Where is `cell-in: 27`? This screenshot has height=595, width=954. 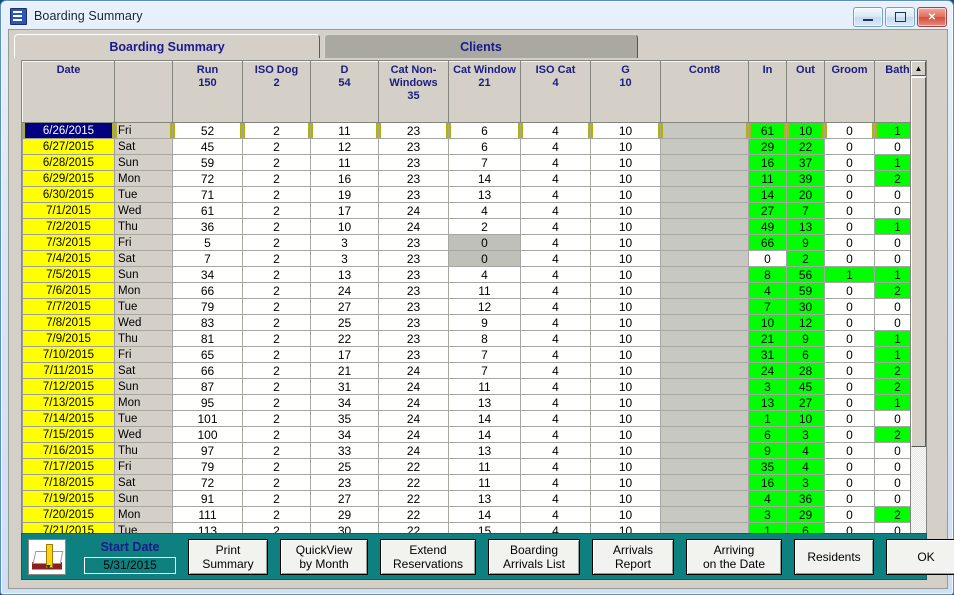
cell-in: 27 is located at coordinates (767, 210).